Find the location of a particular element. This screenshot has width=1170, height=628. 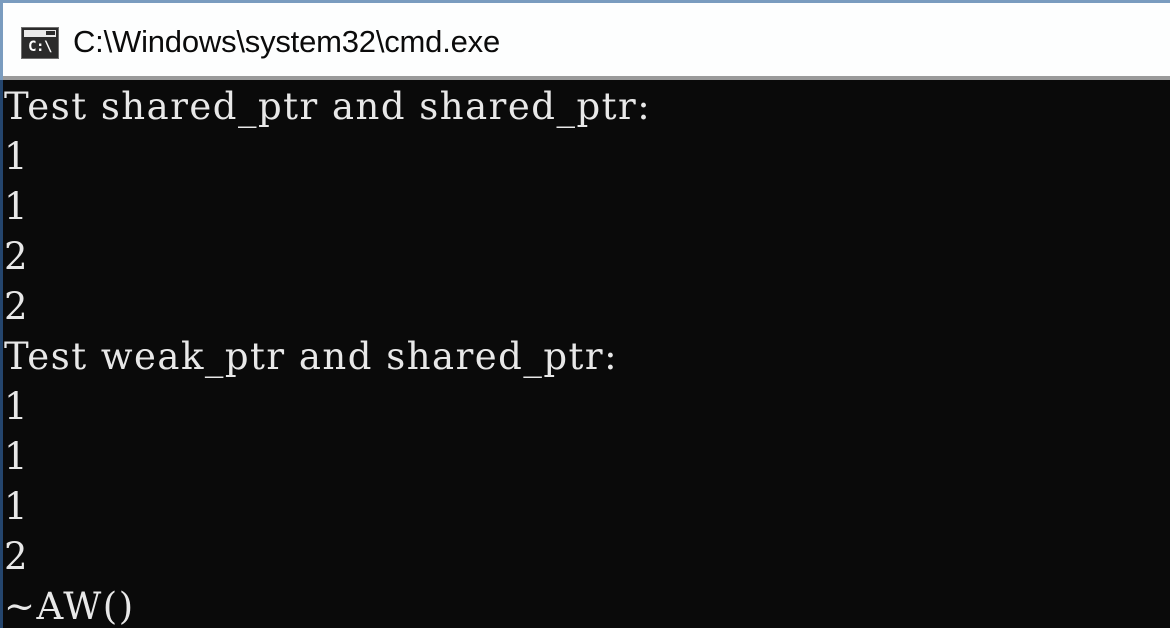

cmd-console-icon: C:\ is located at coordinates (40, 42).